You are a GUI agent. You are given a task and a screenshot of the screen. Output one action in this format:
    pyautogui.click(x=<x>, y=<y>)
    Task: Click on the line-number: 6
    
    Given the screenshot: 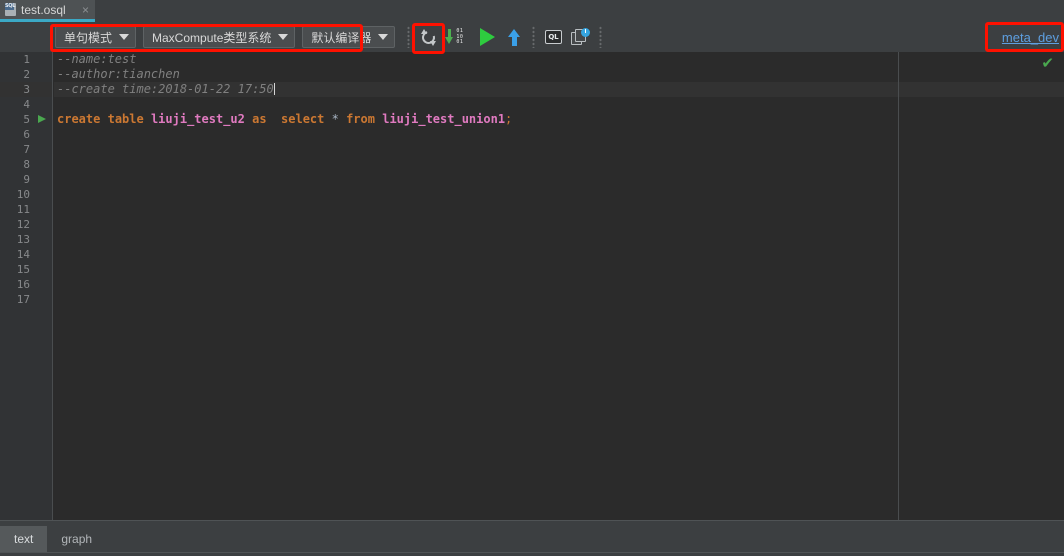 What is the action you would take?
    pyautogui.click(x=26, y=134)
    